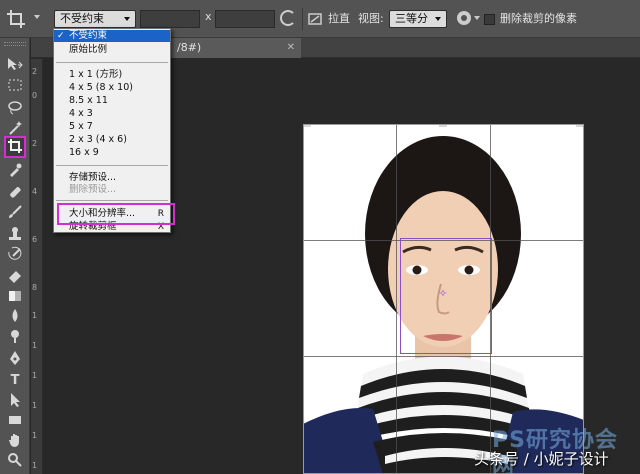  What do you see at coordinates (35, 239) in the screenshot?
I see `ruler-number: 6` at bounding box center [35, 239].